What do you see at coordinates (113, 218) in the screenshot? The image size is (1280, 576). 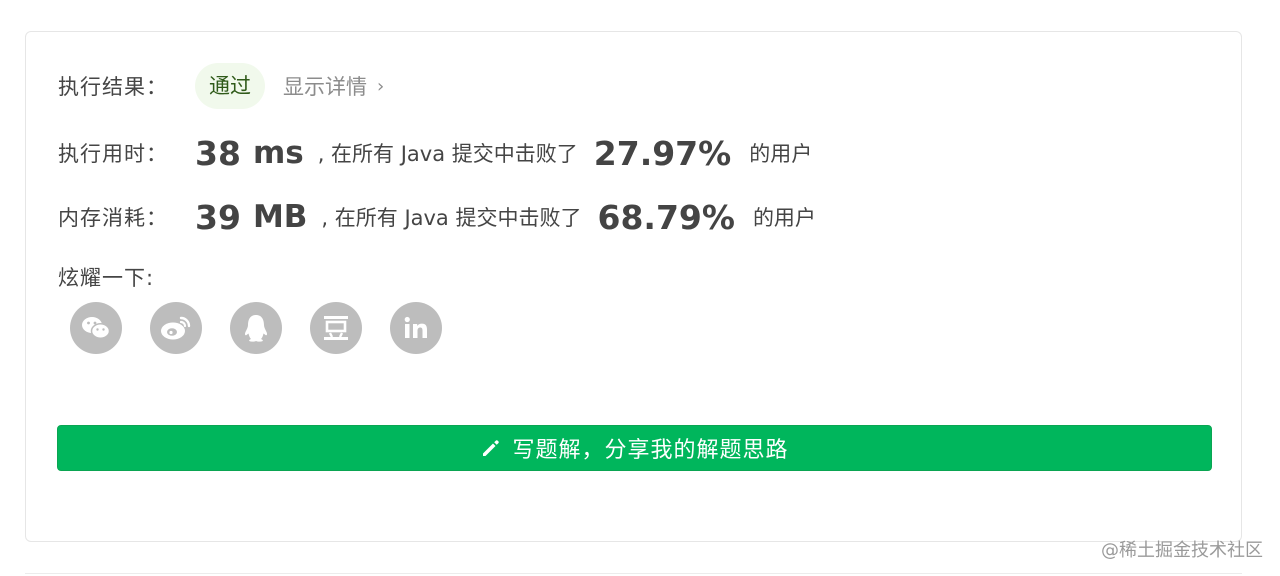 I see `memory-label: 内存消耗：` at bounding box center [113, 218].